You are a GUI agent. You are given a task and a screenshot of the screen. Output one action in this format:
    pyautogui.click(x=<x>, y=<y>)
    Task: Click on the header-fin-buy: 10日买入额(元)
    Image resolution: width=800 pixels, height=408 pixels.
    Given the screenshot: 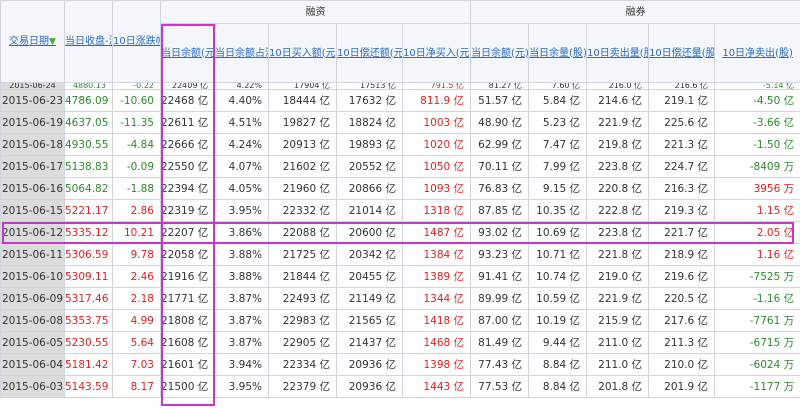 What is the action you would take?
    pyautogui.click(x=302, y=53)
    